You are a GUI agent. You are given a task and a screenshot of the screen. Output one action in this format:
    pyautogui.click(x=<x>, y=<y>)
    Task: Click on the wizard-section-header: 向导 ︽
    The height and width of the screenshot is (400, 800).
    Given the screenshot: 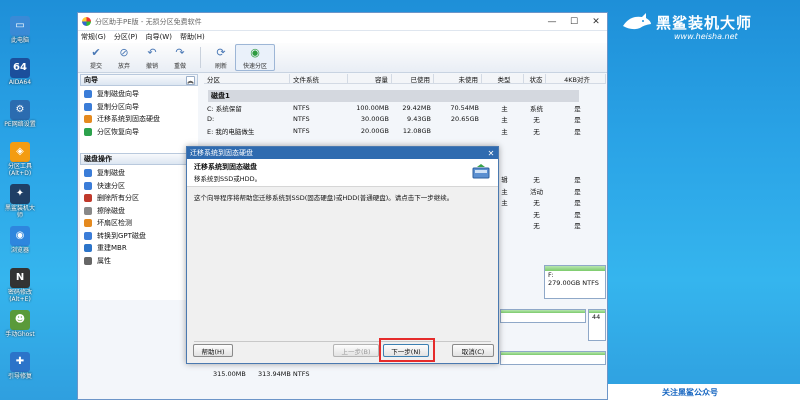 What is the action you would take?
    pyautogui.click(x=139, y=80)
    